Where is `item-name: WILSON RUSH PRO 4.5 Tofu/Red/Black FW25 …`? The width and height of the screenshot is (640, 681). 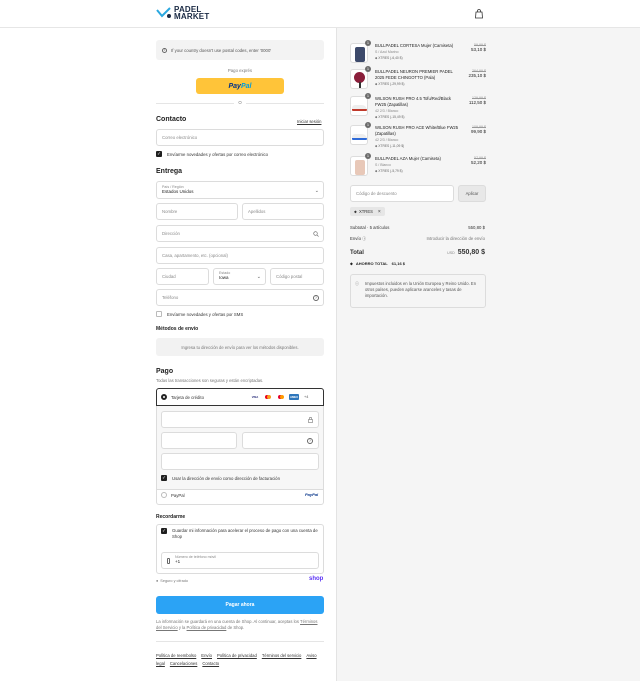 item-name: WILSON RUSH PRO 4.5 Tofu/Red/Black FW25 … is located at coordinates (413, 101).